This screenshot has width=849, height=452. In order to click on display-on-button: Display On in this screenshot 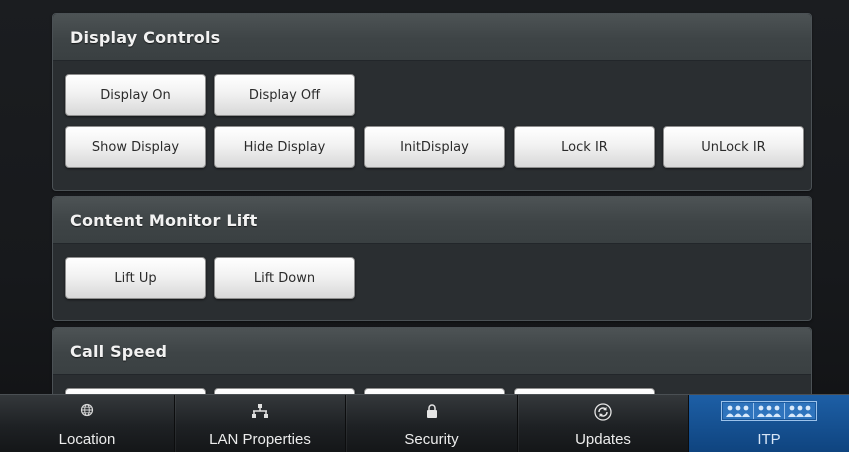, I will do `click(135, 95)`.